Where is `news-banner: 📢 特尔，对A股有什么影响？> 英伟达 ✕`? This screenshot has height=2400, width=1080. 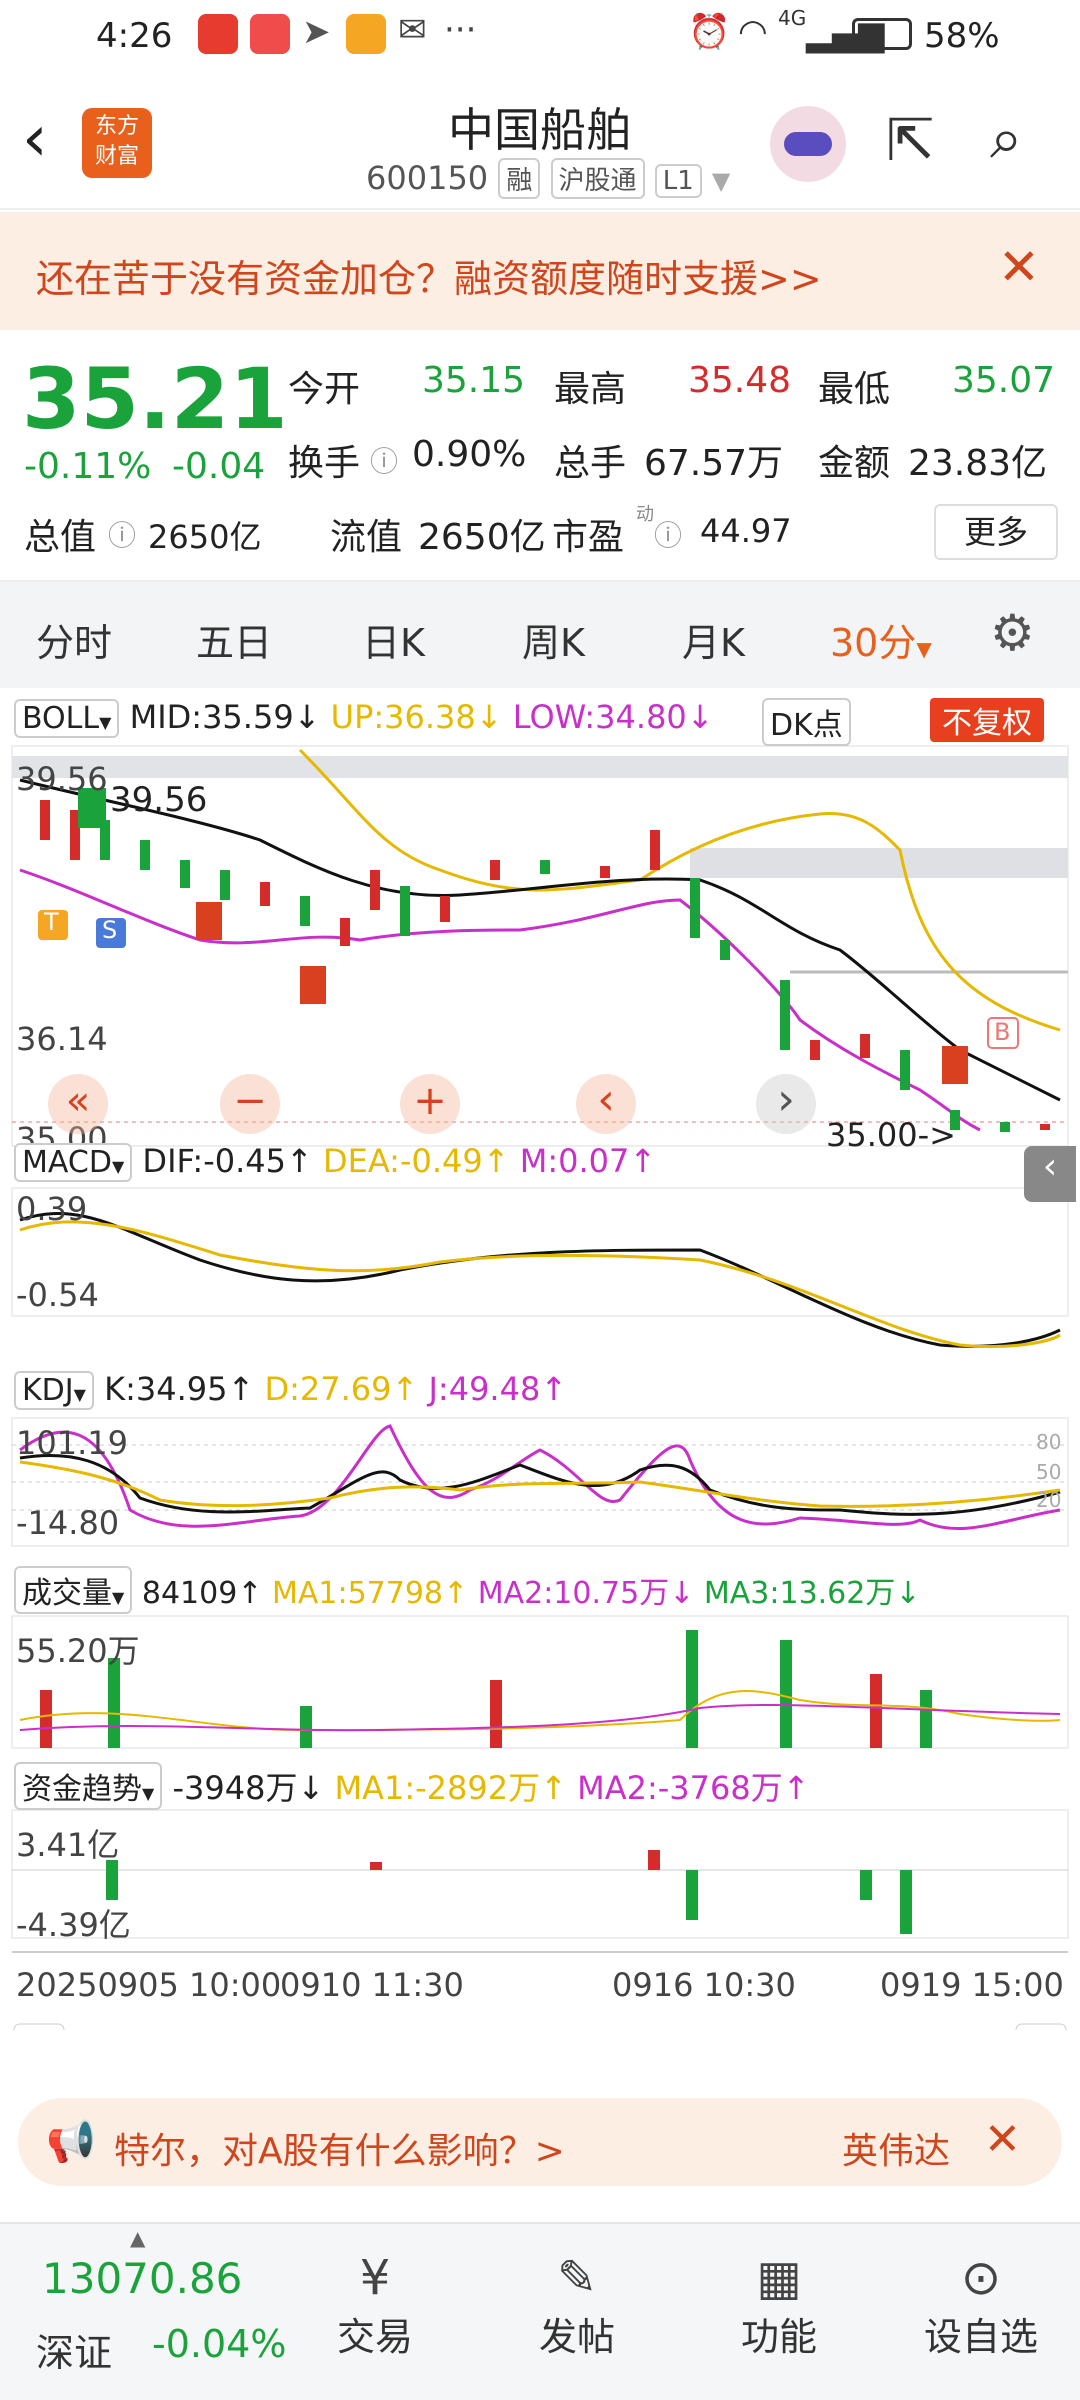 news-banner: 📢 特尔，对A股有什么影响？> 英伟达 ✕ is located at coordinates (540, 2142).